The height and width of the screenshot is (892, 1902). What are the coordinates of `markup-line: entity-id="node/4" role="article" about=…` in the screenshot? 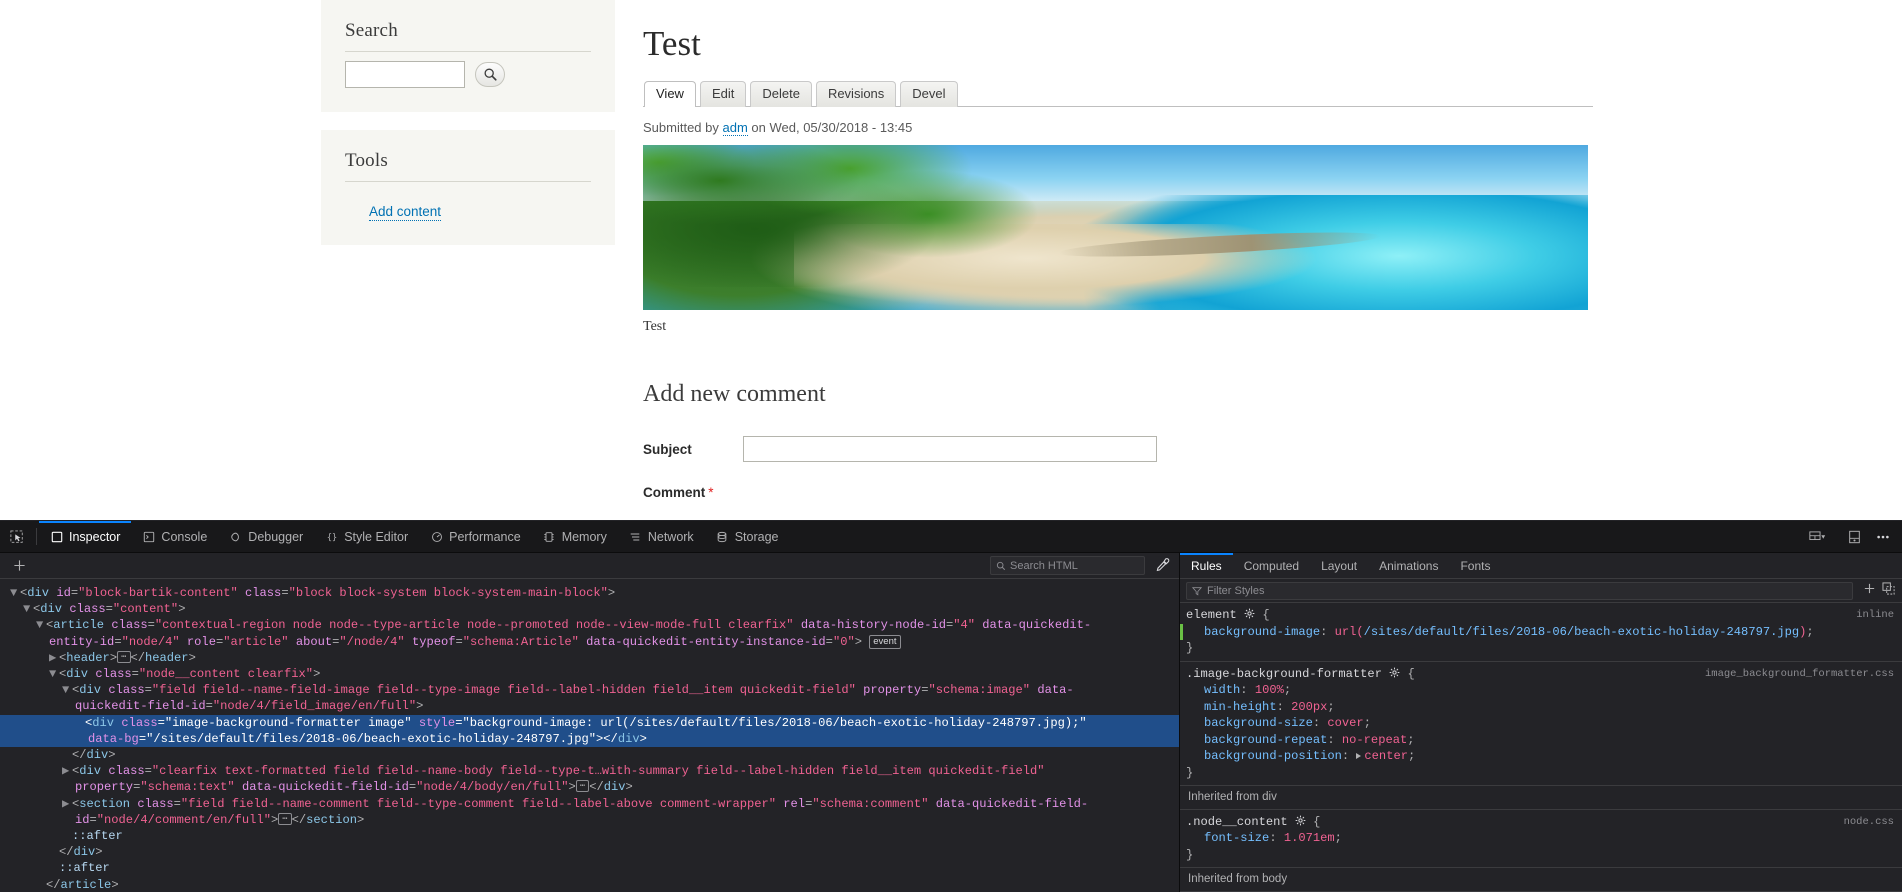 It's located at (589, 642).